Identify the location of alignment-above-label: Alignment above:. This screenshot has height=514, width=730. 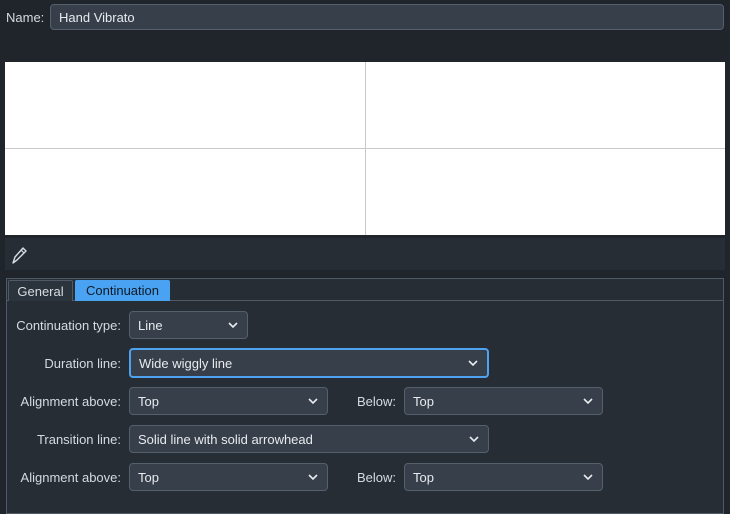
(70, 401).